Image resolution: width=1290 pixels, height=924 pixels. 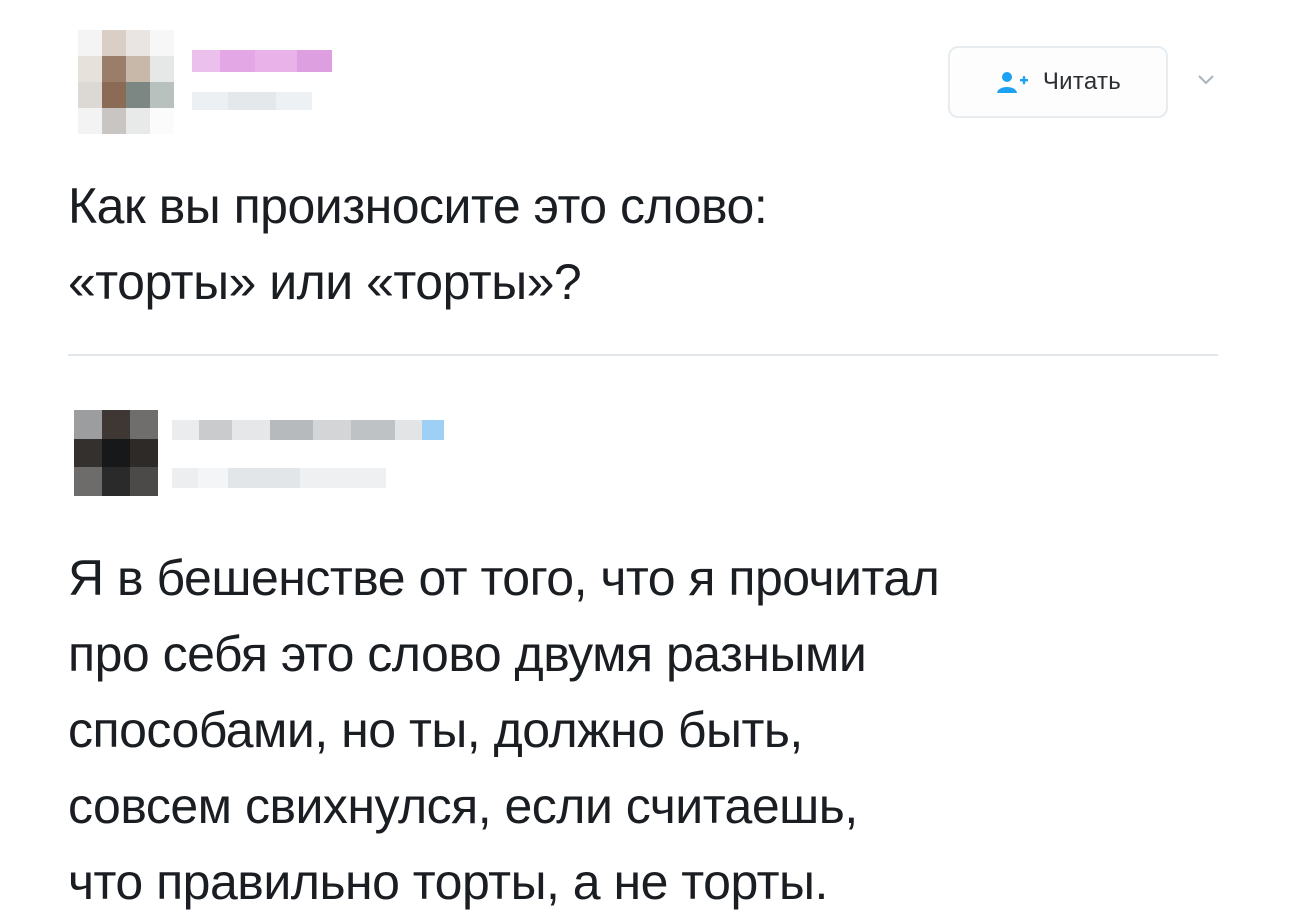 I want to click on reply-author-avatar, so click(x=116, y=453).